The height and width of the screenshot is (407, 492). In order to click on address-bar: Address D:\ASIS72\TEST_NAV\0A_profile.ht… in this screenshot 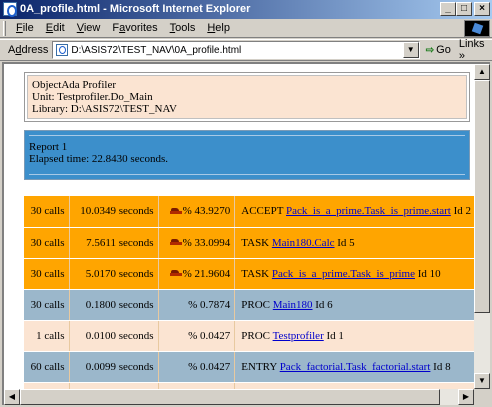, I will do `click(246, 50)`.